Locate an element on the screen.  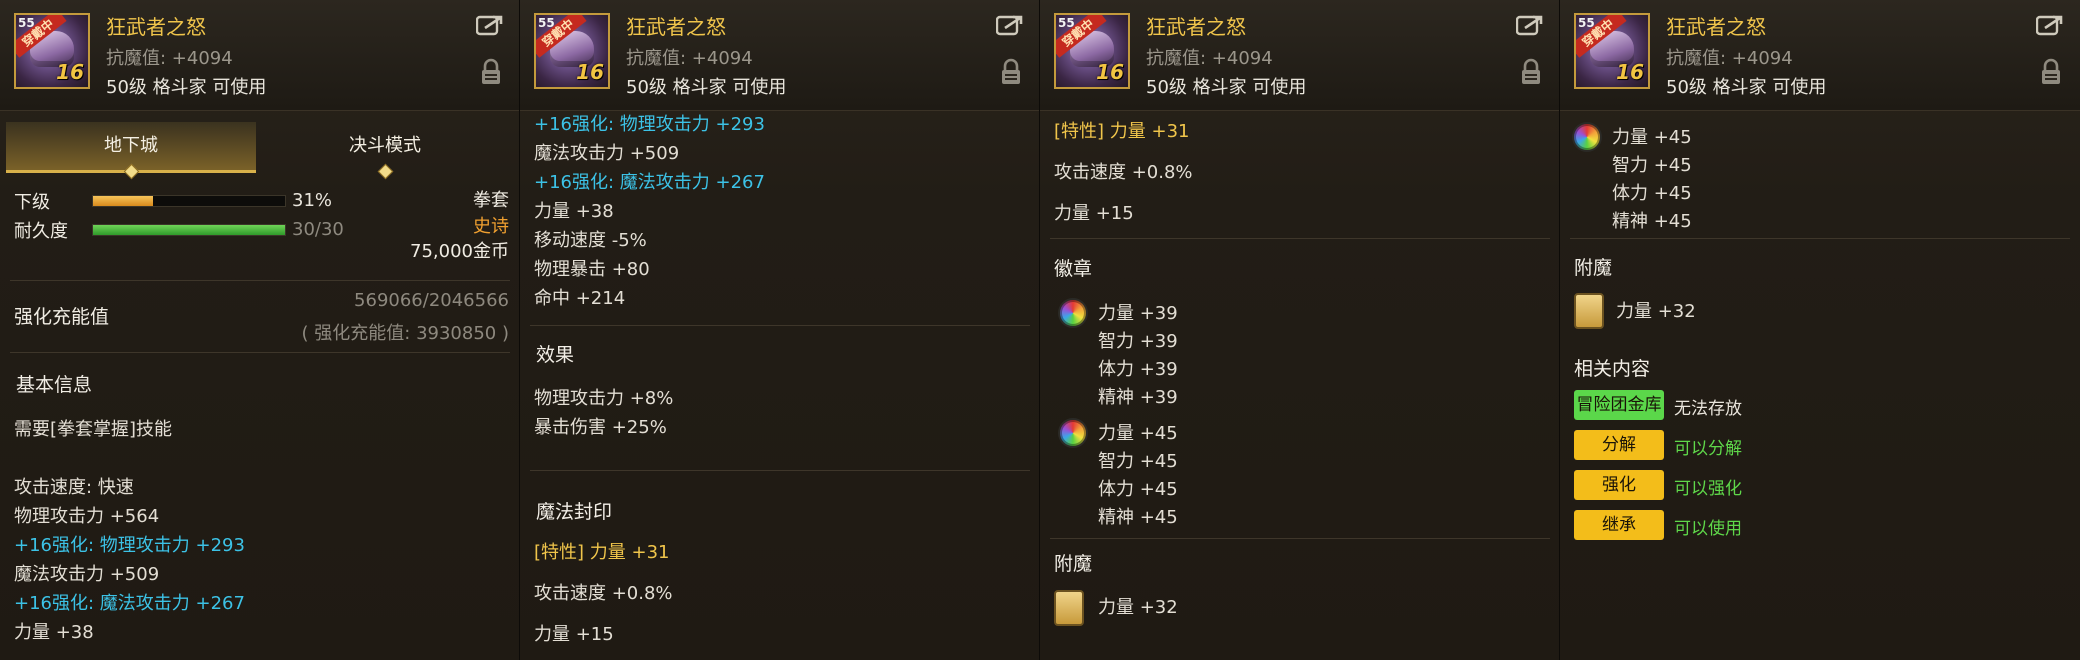
grade-label: 下级 is located at coordinates (32, 202).